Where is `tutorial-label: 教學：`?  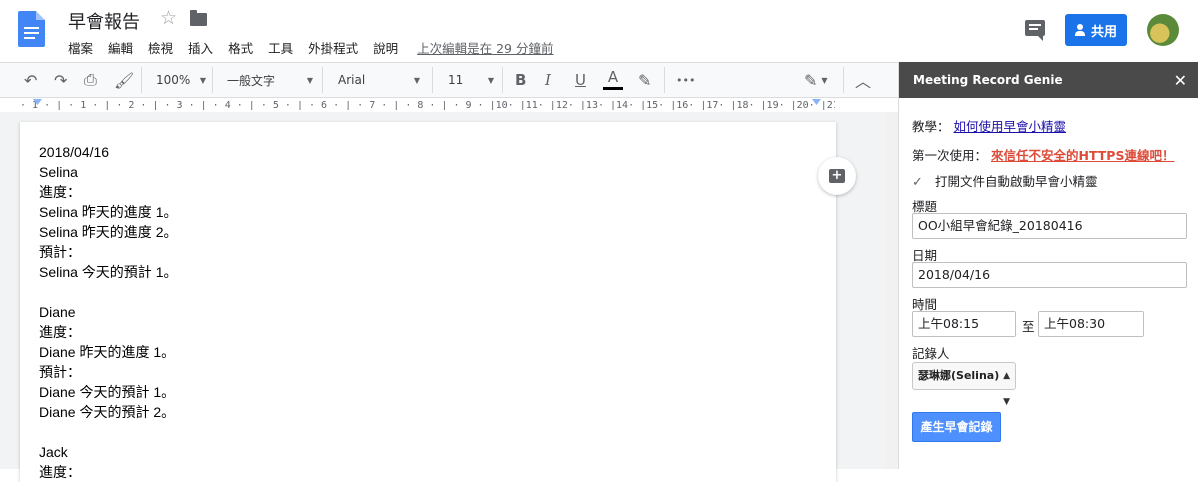
tutorial-label: 教學： is located at coordinates (931, 126).